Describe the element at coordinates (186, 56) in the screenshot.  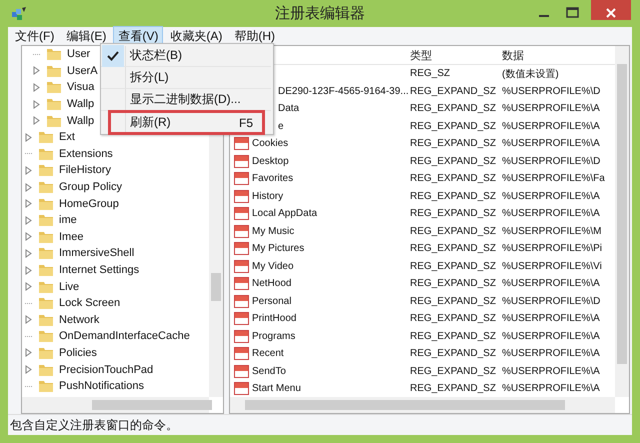
I see `menu-option: 状态栏(B)` at that location.